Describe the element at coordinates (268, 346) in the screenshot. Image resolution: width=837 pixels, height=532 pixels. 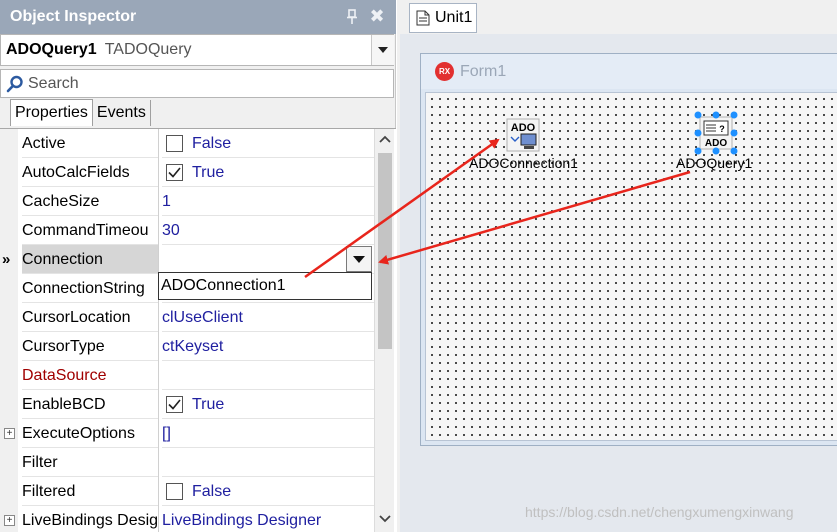
I see `property-value: ctKeyset` at that location.